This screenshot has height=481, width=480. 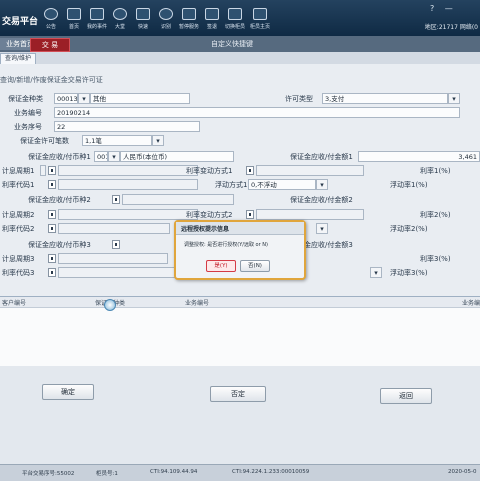 I want to click on rate-code2-label: 利率代码2, so click(x=18, y=229).